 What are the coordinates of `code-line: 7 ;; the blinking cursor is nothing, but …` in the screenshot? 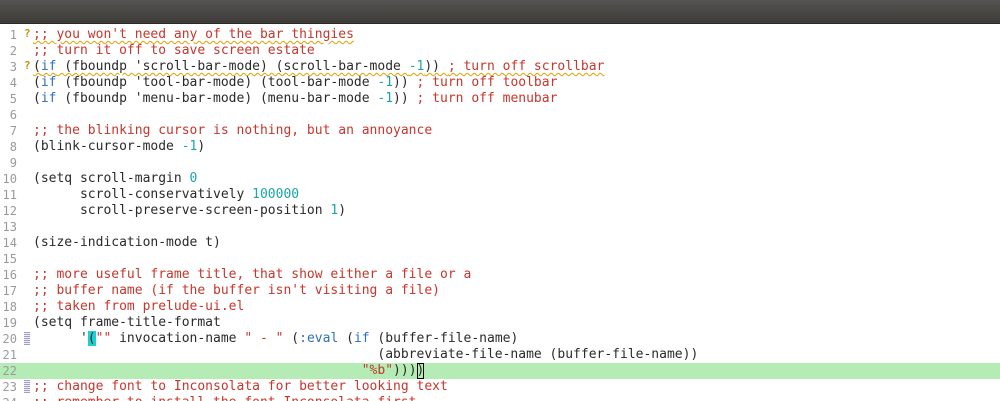 It's located at (500, 131).